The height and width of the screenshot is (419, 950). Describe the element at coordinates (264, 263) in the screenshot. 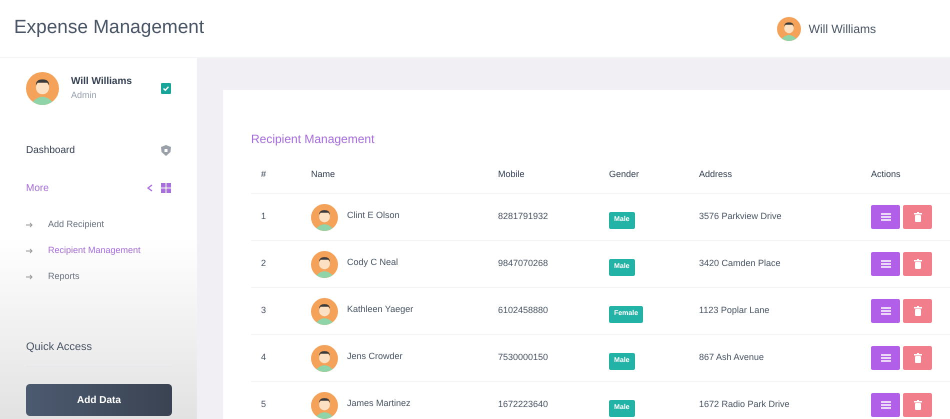

I see `row-number: 2` at that location.